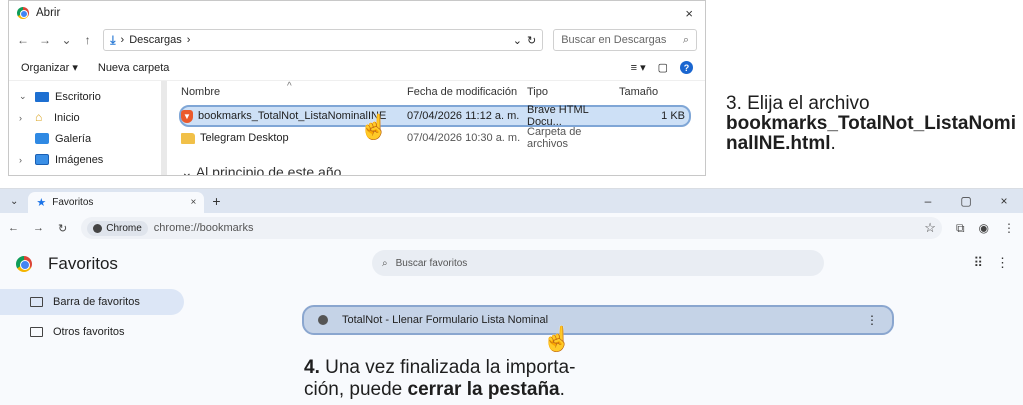  I want to click on file-date: 07/04/2026 10:30 a. m., so click(464, 138).